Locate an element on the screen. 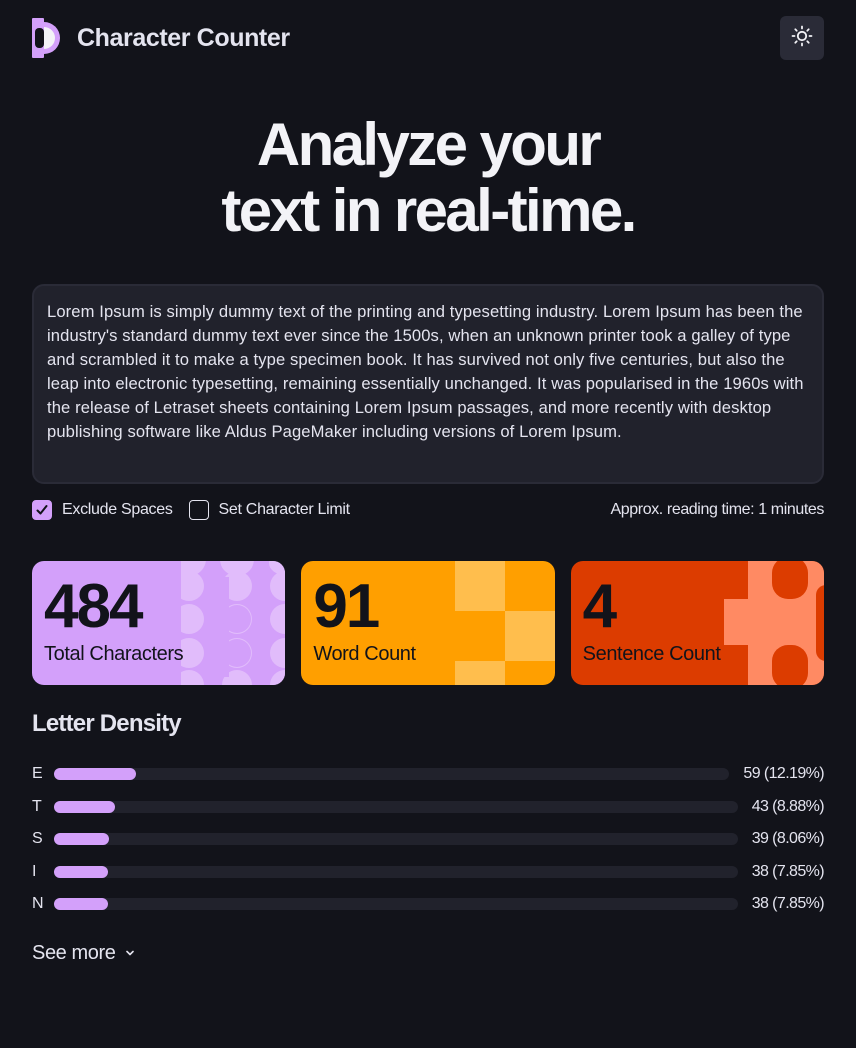 This screenshot has height=1048, width=856. card-pattern-arcs is located at coordinates (773, 623).